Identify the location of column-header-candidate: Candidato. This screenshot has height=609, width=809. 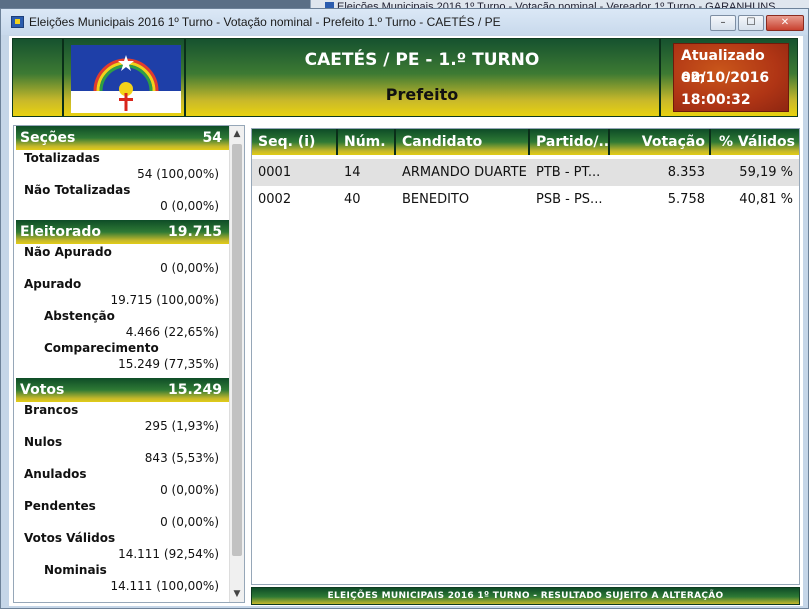
(463, 142).